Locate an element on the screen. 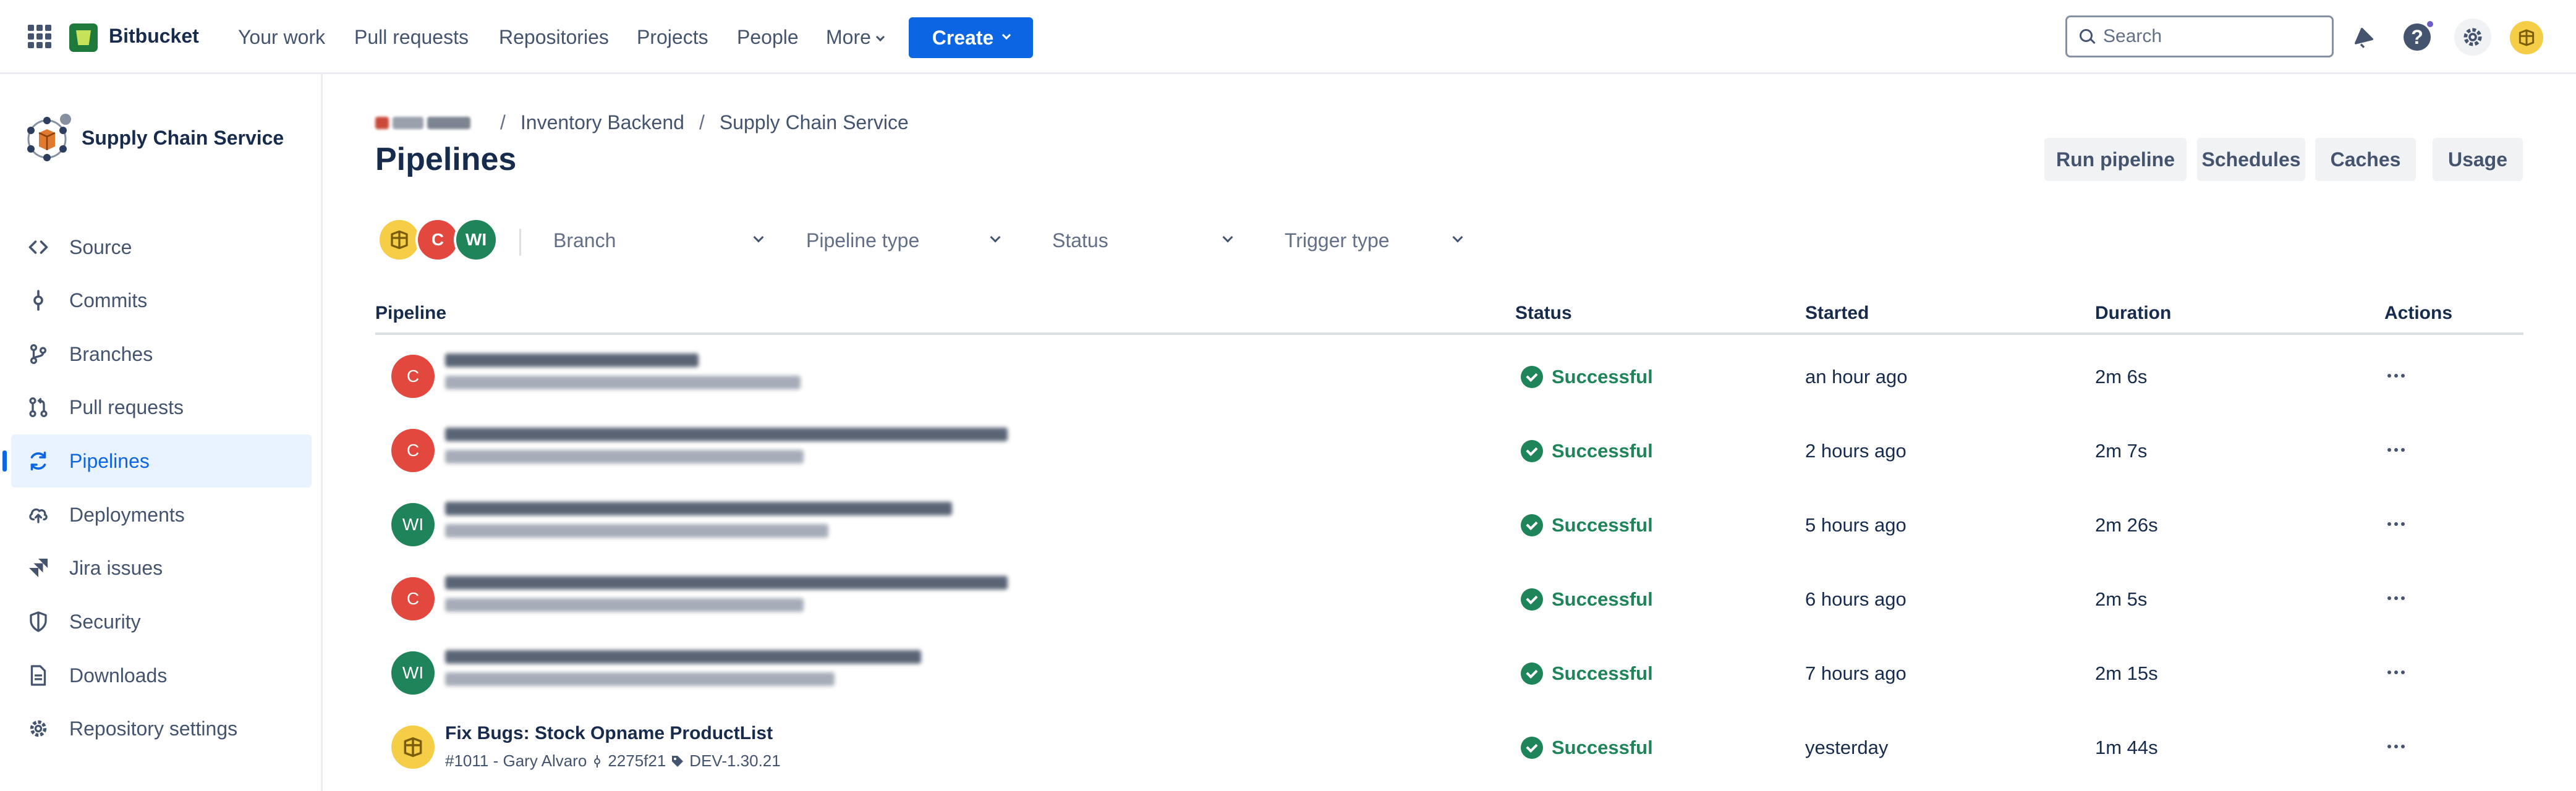 This screenshot has width=2576, height=791. sidebar-item-jira-issues: Jira issues is located at coordinates (161, 567).